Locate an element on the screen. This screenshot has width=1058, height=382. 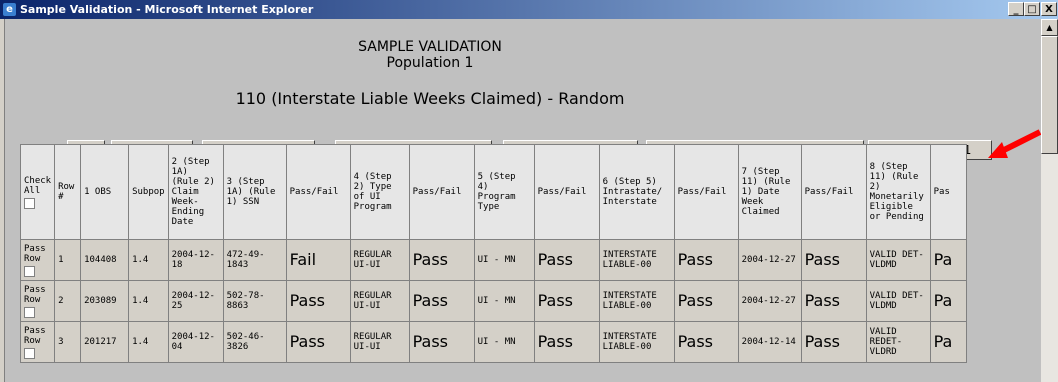
check-all-checkbox is located at coordinates (29, 203).